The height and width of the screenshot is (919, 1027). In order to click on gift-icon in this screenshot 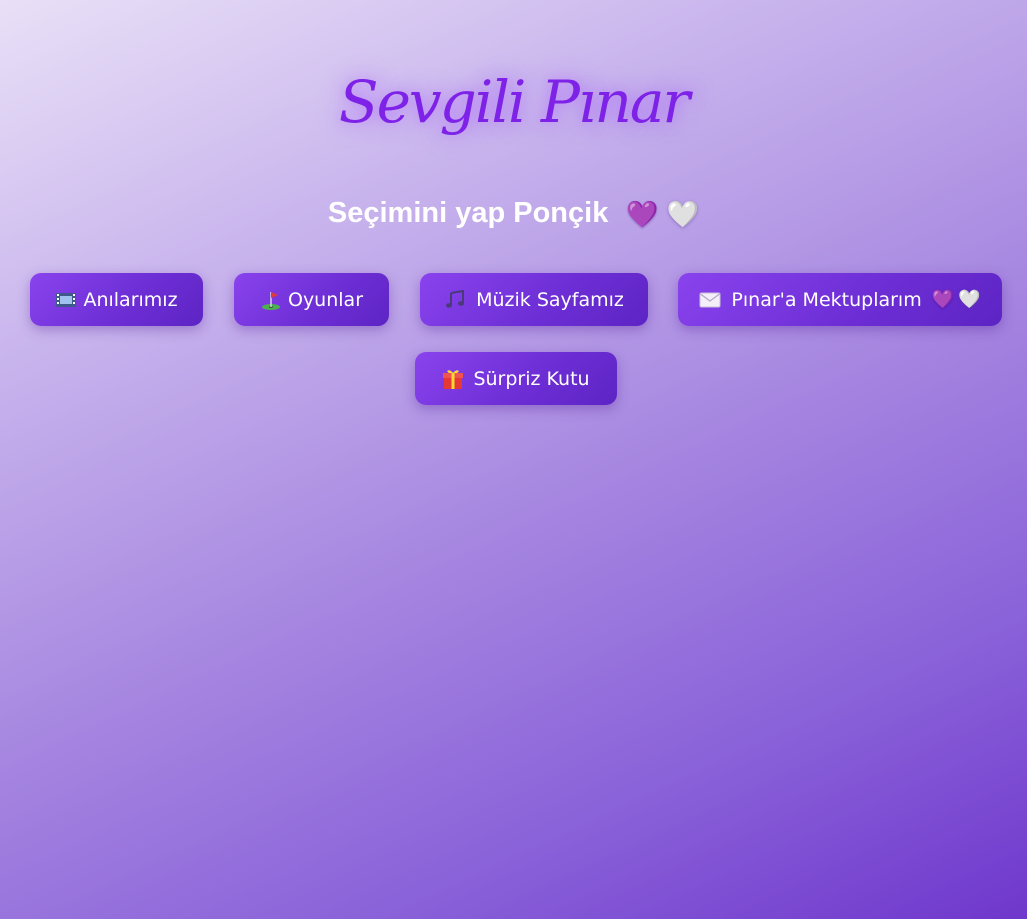, I will do `click(453, 379)`.